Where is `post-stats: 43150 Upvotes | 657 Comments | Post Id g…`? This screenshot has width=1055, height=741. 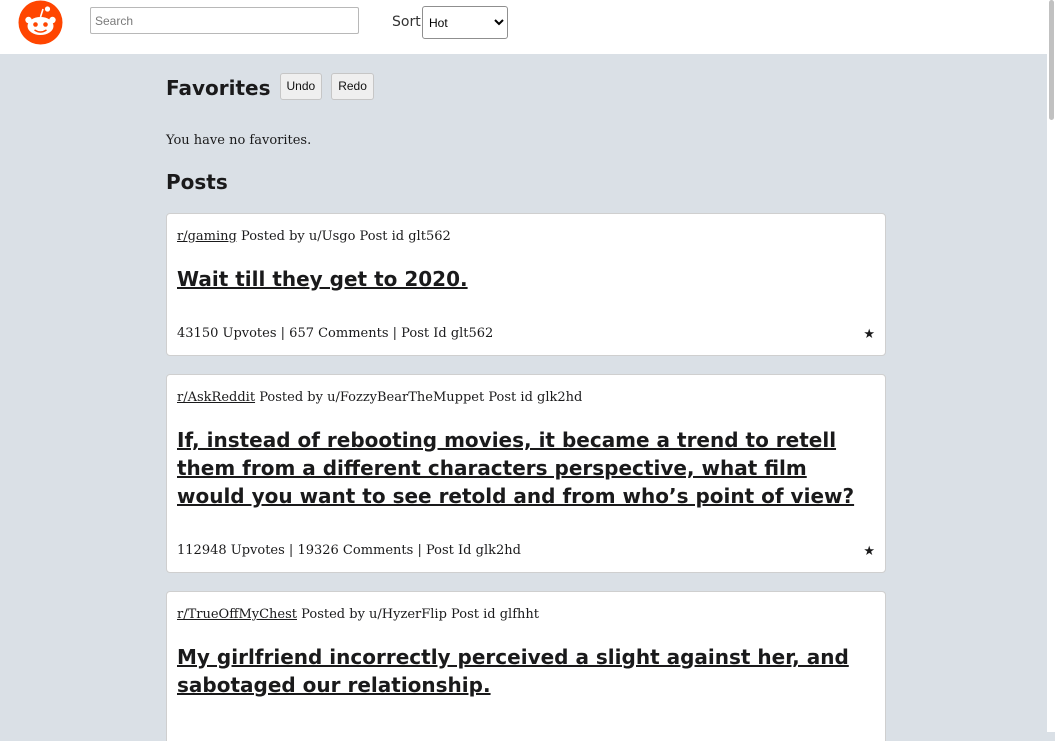 post-stats: 43150 Upvotes | 657 Comments | Post Id g… is located at coordinates (335, 333).